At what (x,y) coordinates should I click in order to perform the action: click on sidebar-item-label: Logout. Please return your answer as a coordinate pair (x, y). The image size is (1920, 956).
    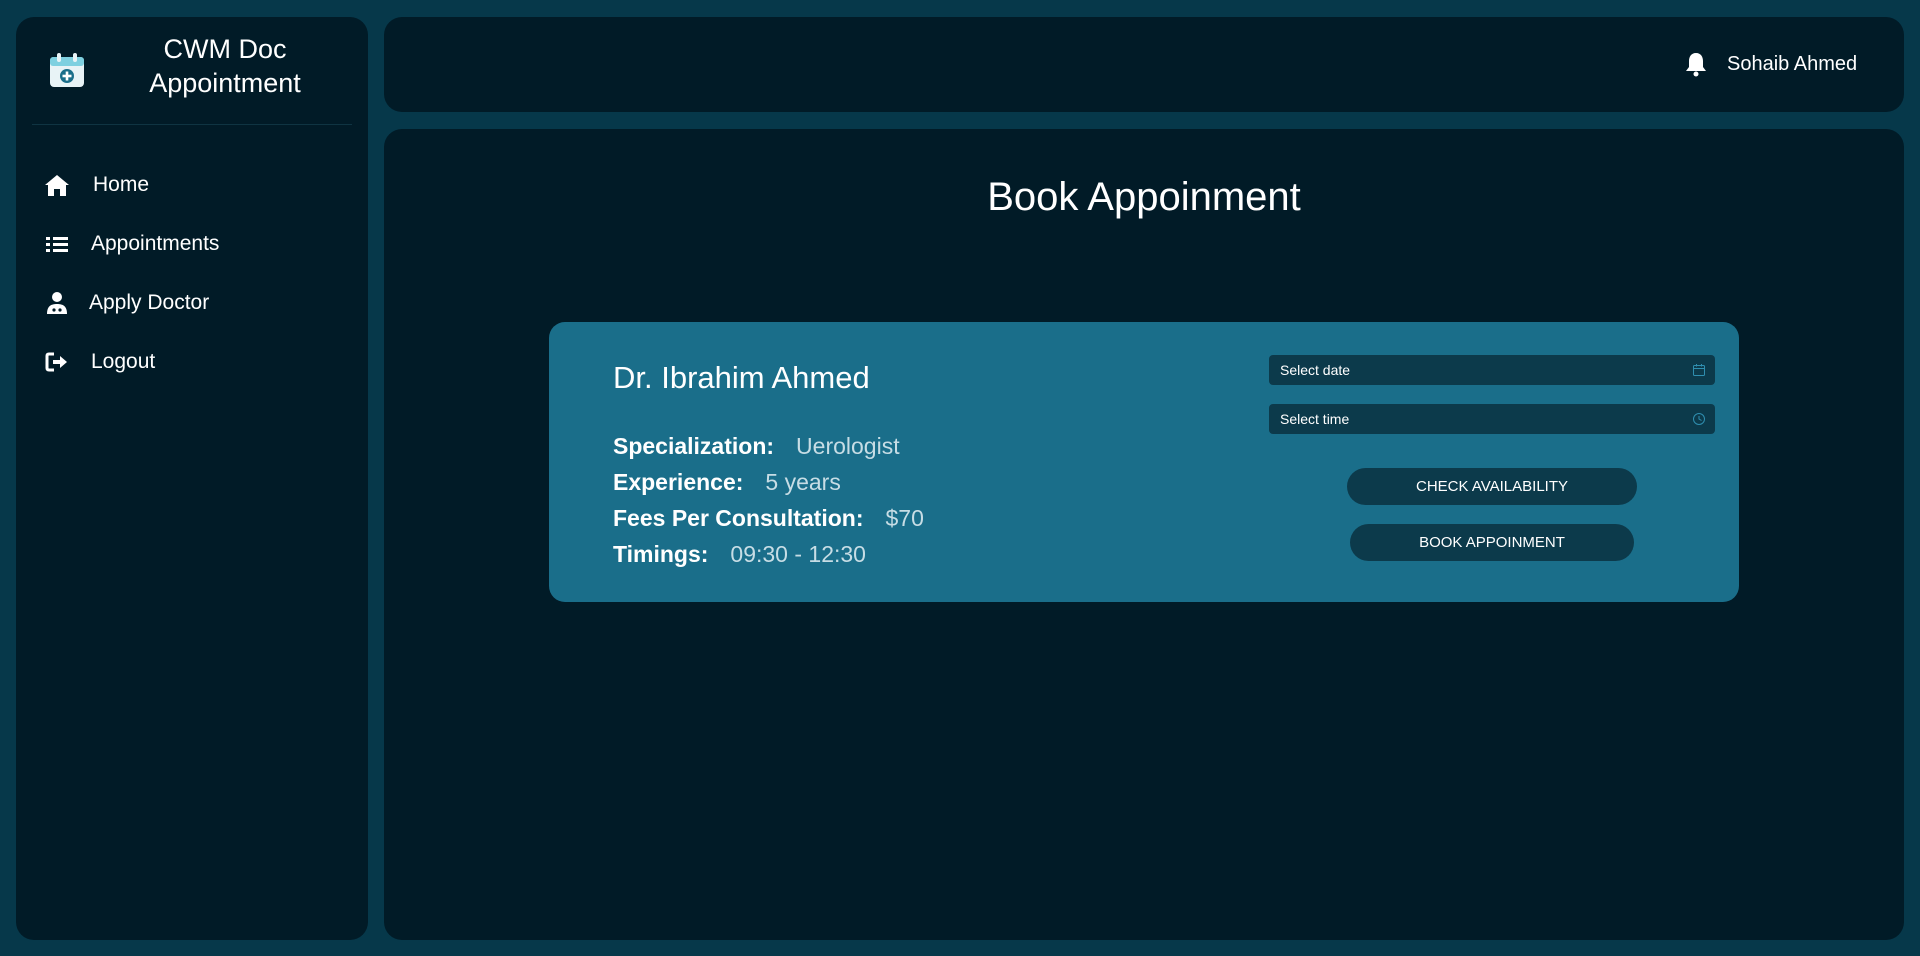
    Looking at the image, I should click on (123, 361).